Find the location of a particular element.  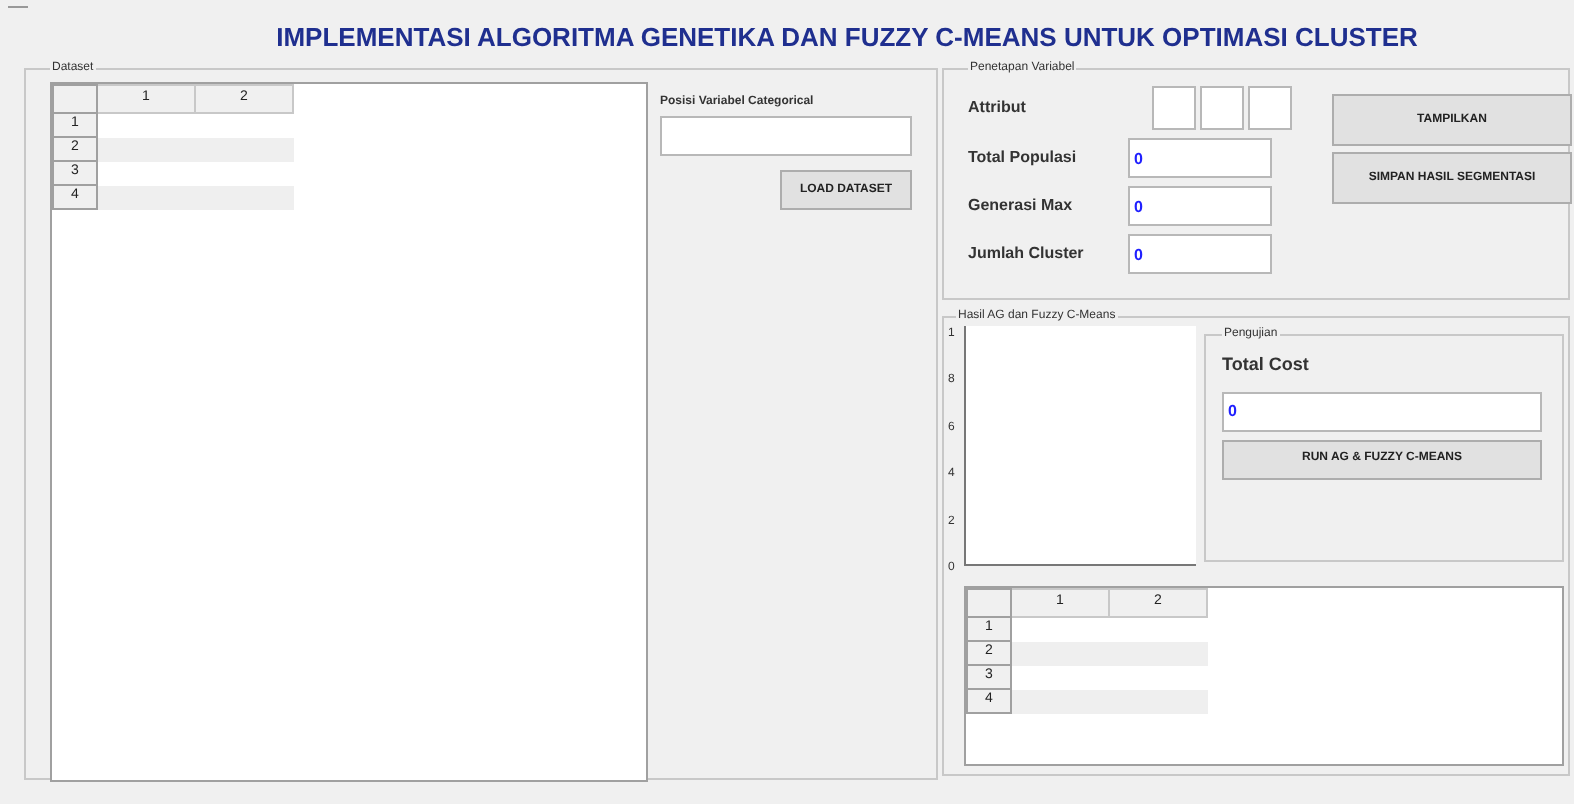

total-cost-field: 0 is located at coordinates (1382, 411).